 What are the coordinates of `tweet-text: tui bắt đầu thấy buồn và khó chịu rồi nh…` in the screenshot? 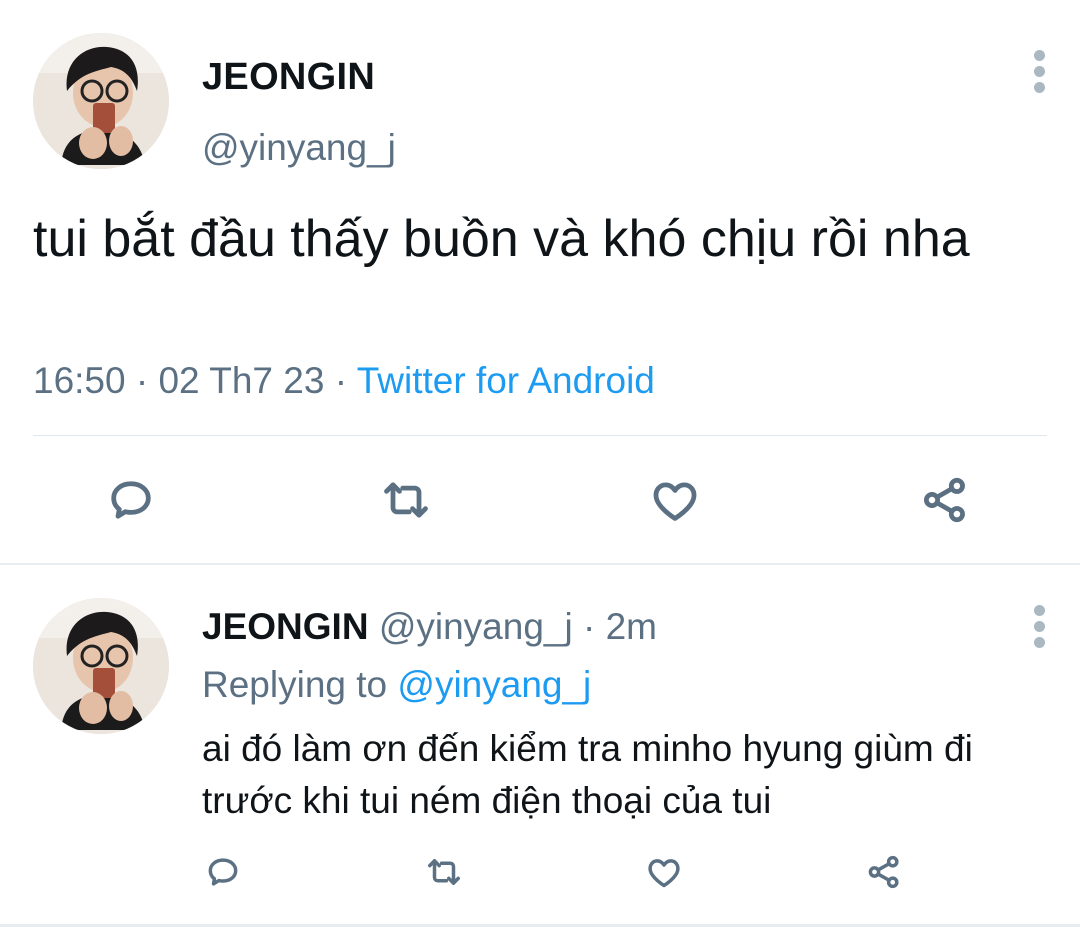 It's located at (501, 239).